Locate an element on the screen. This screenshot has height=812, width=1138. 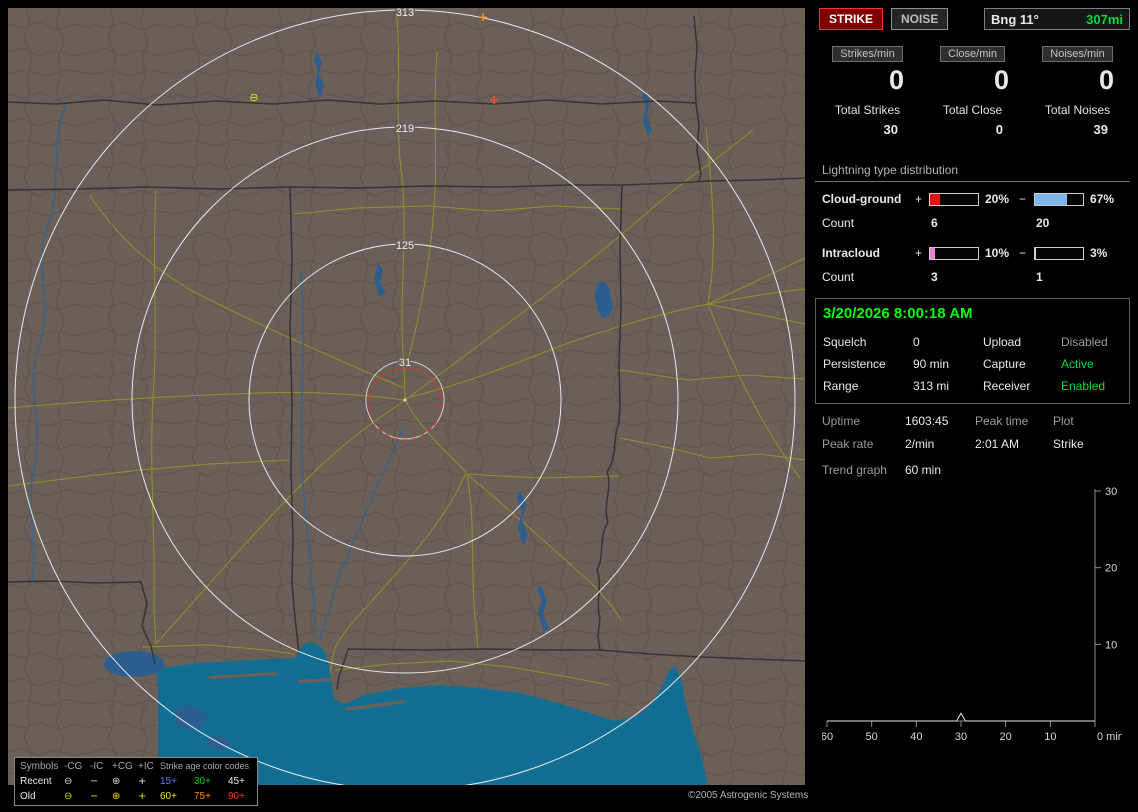
neg-ic-symbol-recent: − is located at coordinates (94, 781).